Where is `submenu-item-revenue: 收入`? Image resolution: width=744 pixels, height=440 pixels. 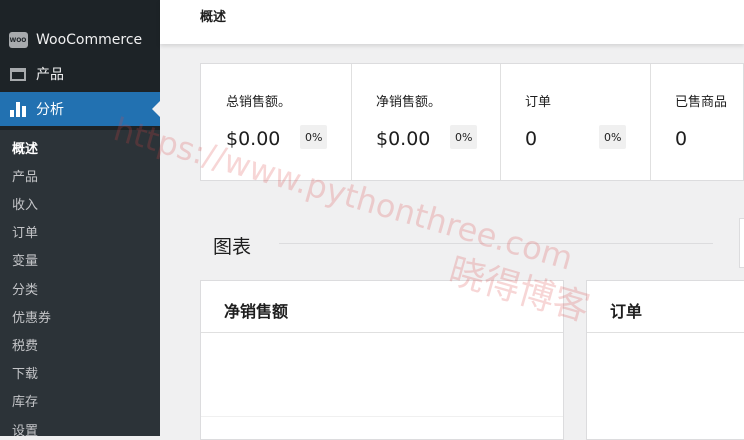
submenu-item-revenue: 收入 is located at coordinates (25, 203).